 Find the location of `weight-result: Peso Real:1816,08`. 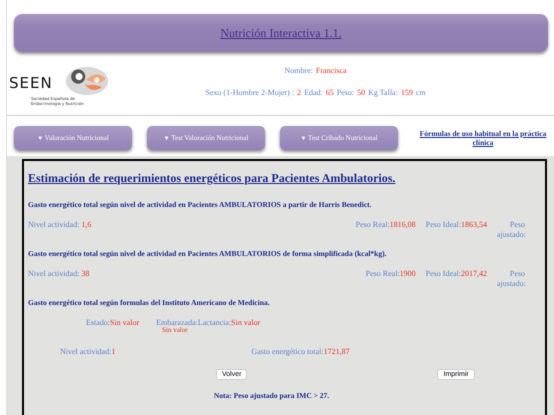

weight-result: Peso Real:1816,08 is located at coordinates (386, 224).